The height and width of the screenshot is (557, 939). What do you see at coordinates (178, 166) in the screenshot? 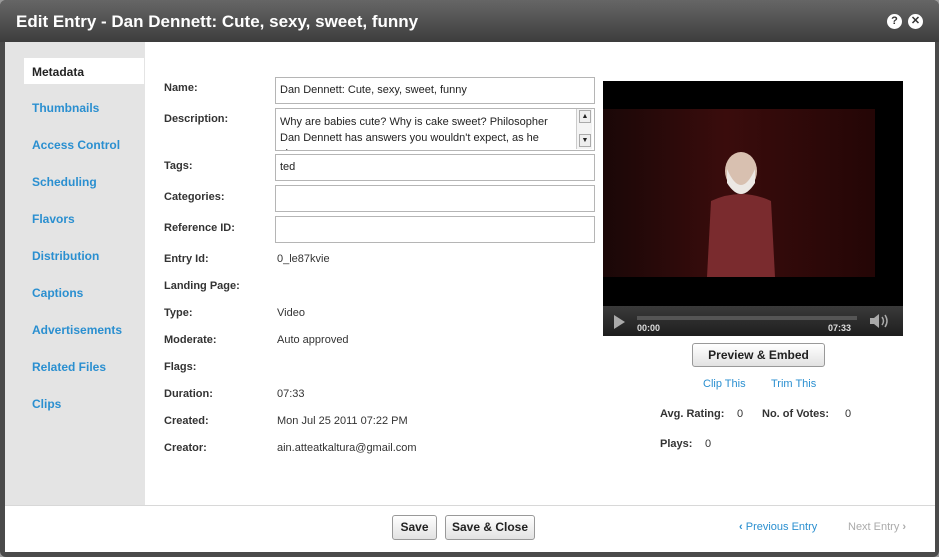
I see `tags-label: Tags:` at bounding box center [178, 166].